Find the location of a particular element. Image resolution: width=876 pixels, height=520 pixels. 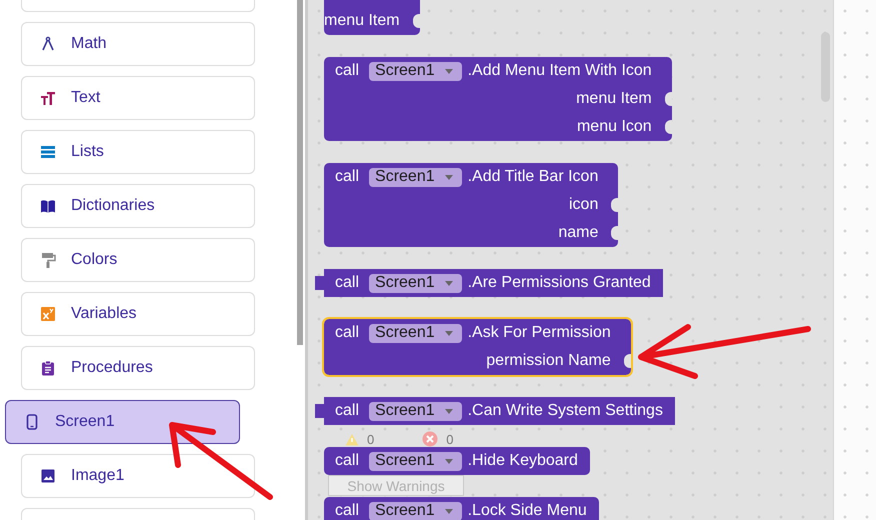

input-label: permission Name is located at coordinates (548, 361).